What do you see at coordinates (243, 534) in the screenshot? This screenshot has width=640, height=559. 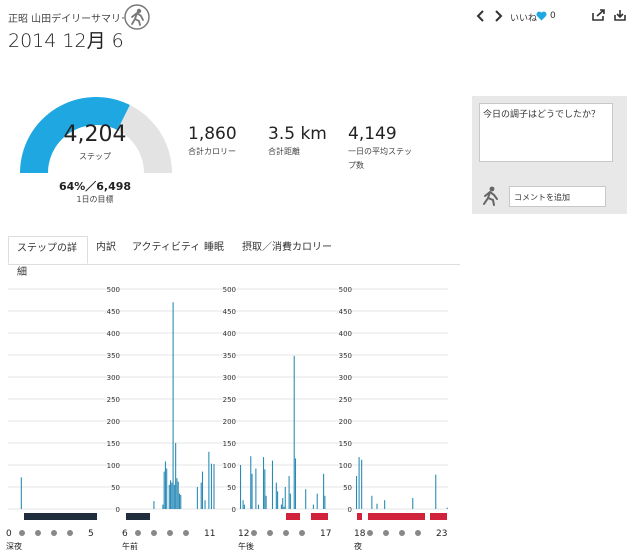 I see `x-tick-label: 12` at bounding box center [243, 534].